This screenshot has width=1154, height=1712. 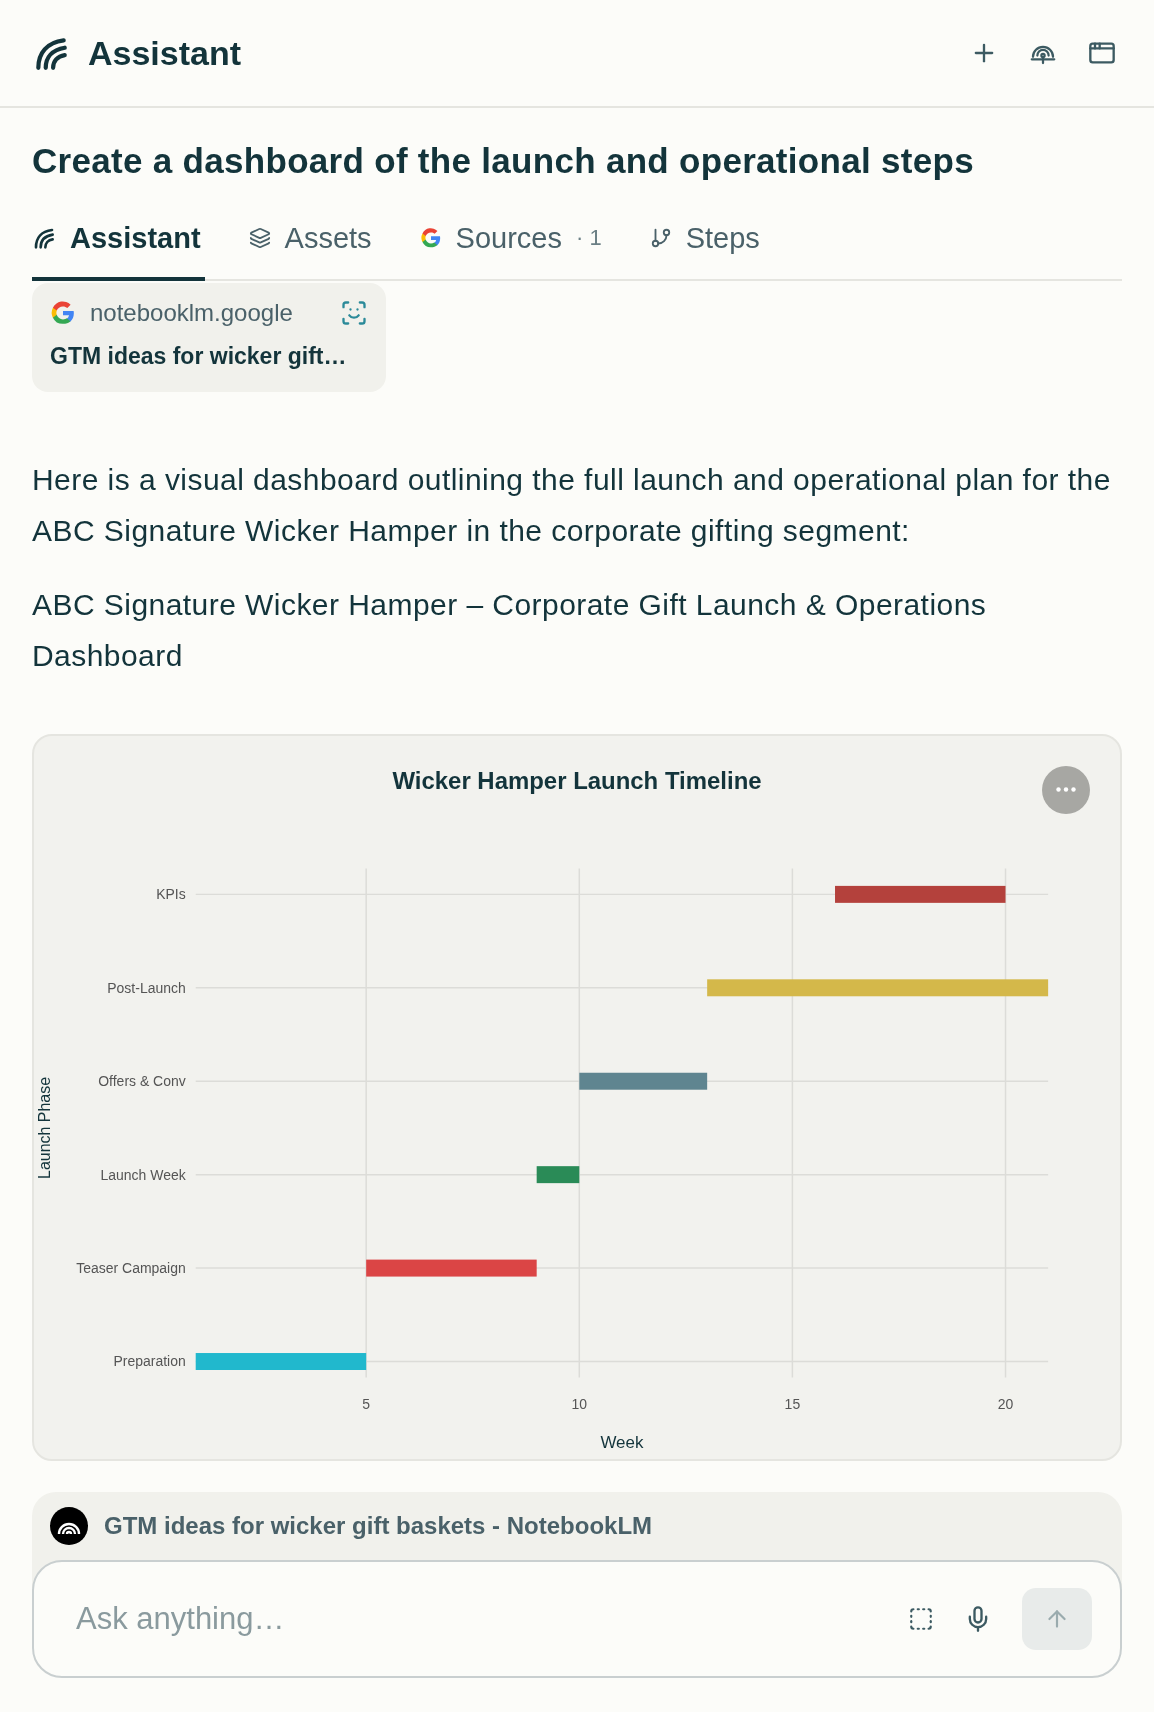 I want to click on x-axis-title: Week, so click(x=622, y=1443).